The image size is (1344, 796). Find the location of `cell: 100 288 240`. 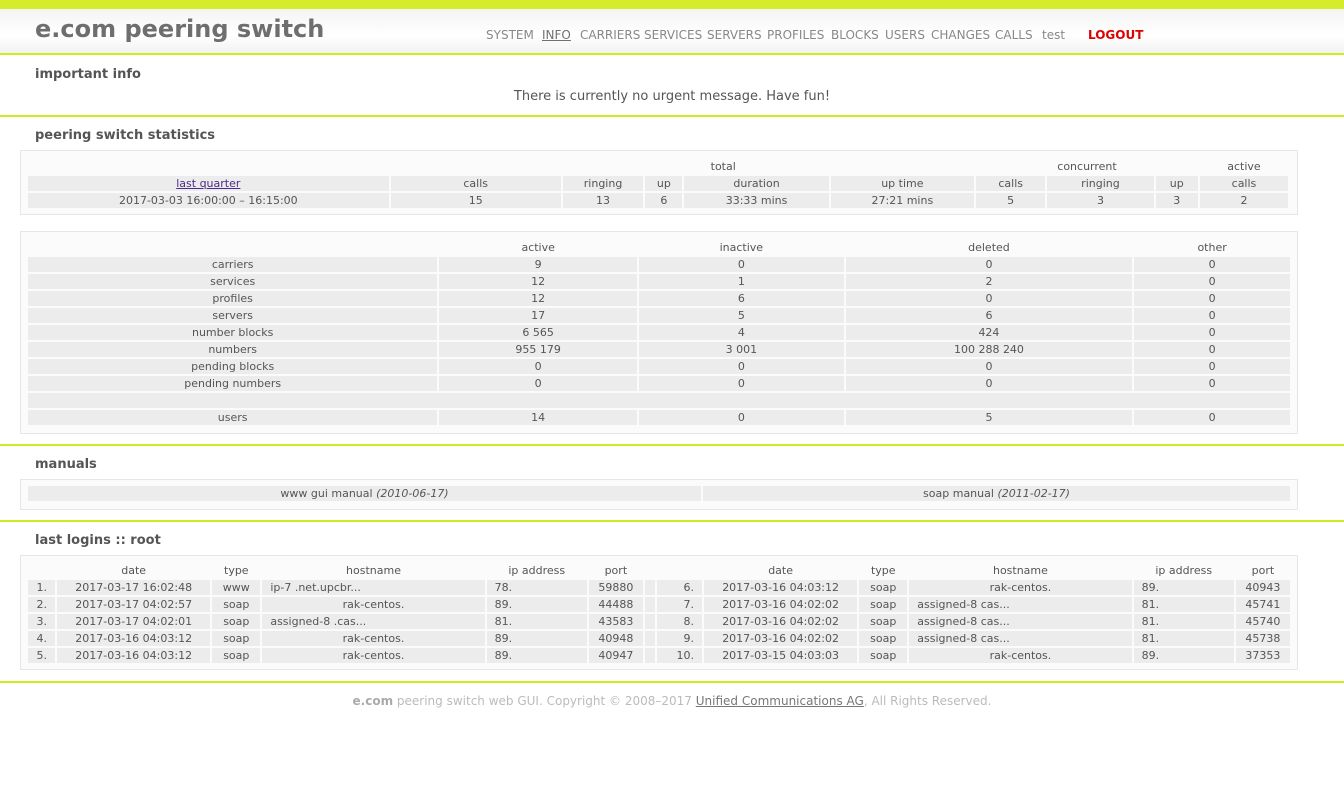

cell: 100 288 240 is located at coordinates (989, 349).